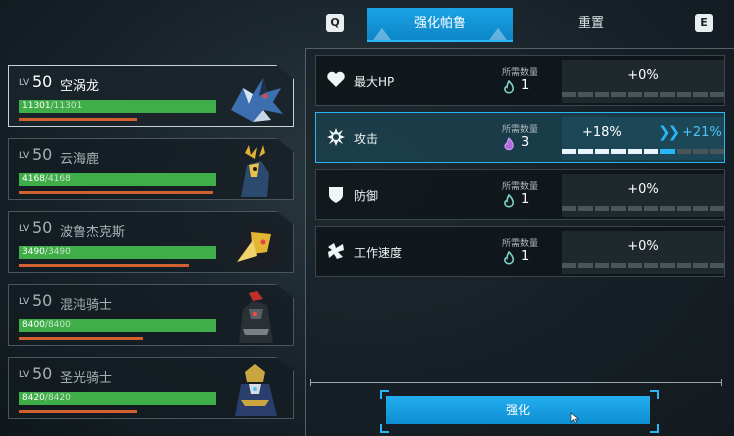  I want to click on current-bonus: +18%, so click(602, 132).